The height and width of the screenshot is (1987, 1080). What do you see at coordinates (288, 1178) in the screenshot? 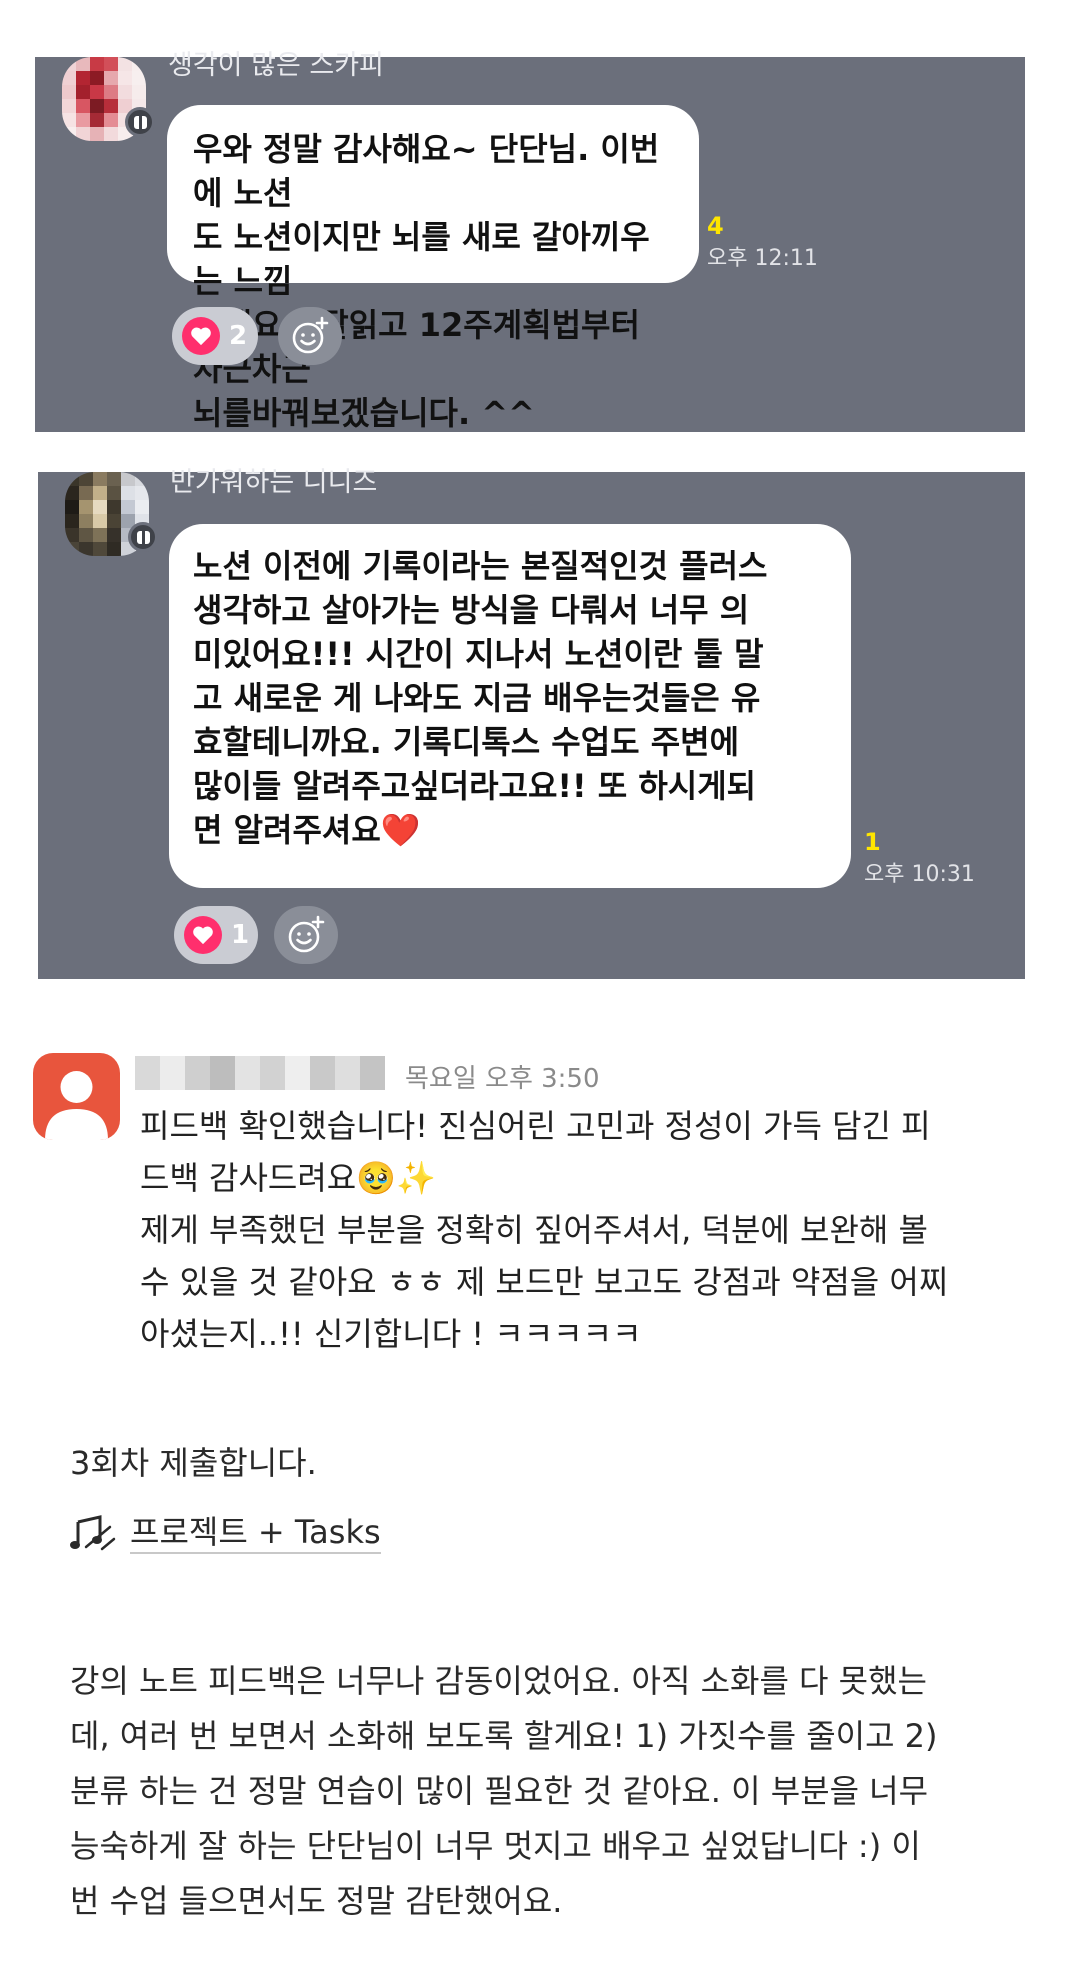
I see `comment-line: 드백 감사드려요🥹✨` at bounding box center [288, 1178].